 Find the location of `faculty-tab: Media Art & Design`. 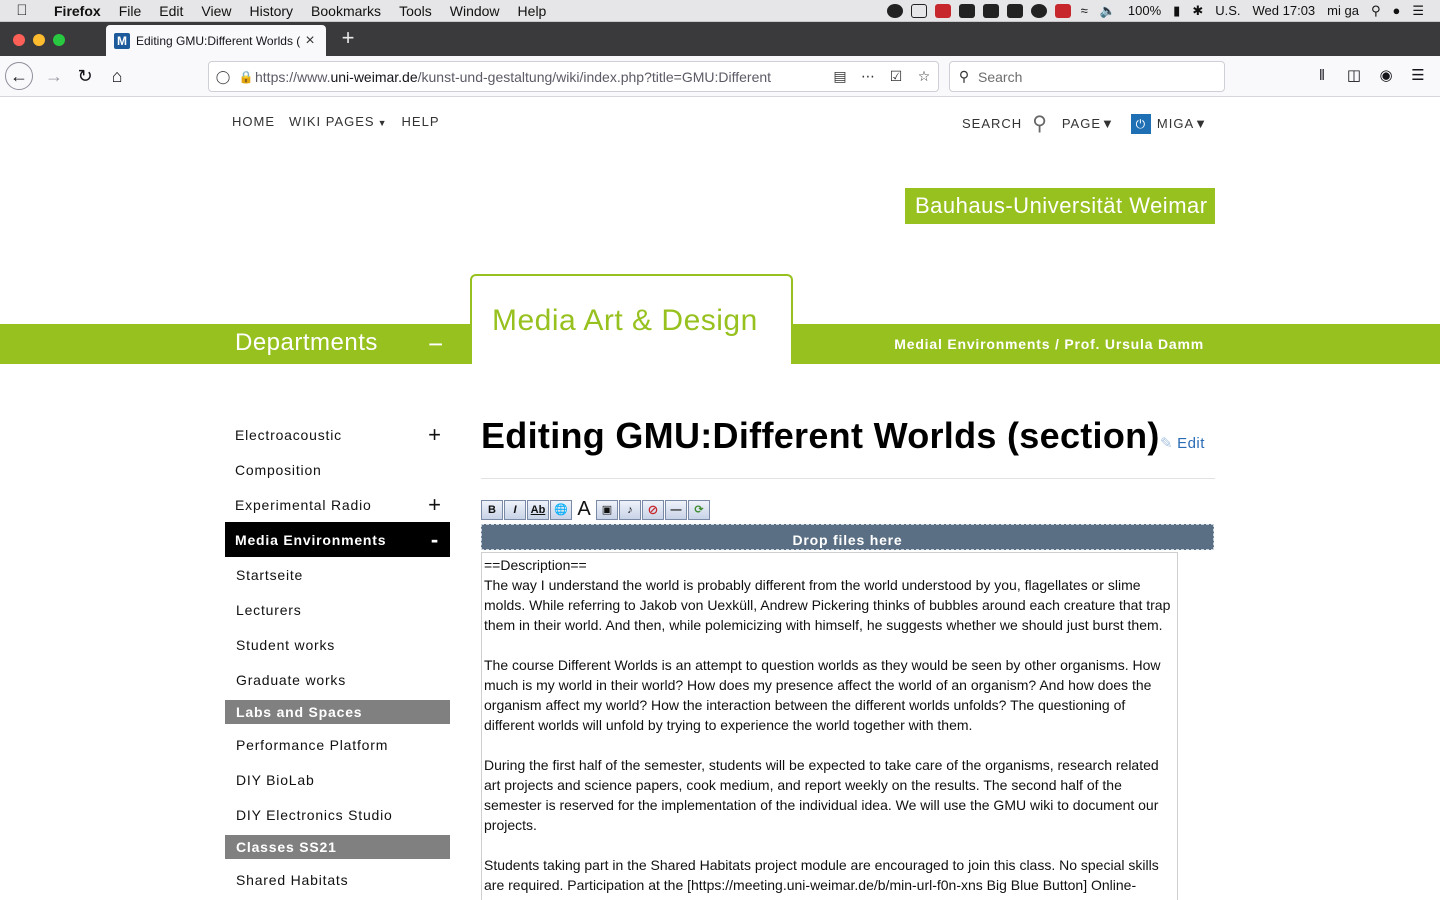

faculty-tab: Media Art & Design is located at coordinates (631, 319).